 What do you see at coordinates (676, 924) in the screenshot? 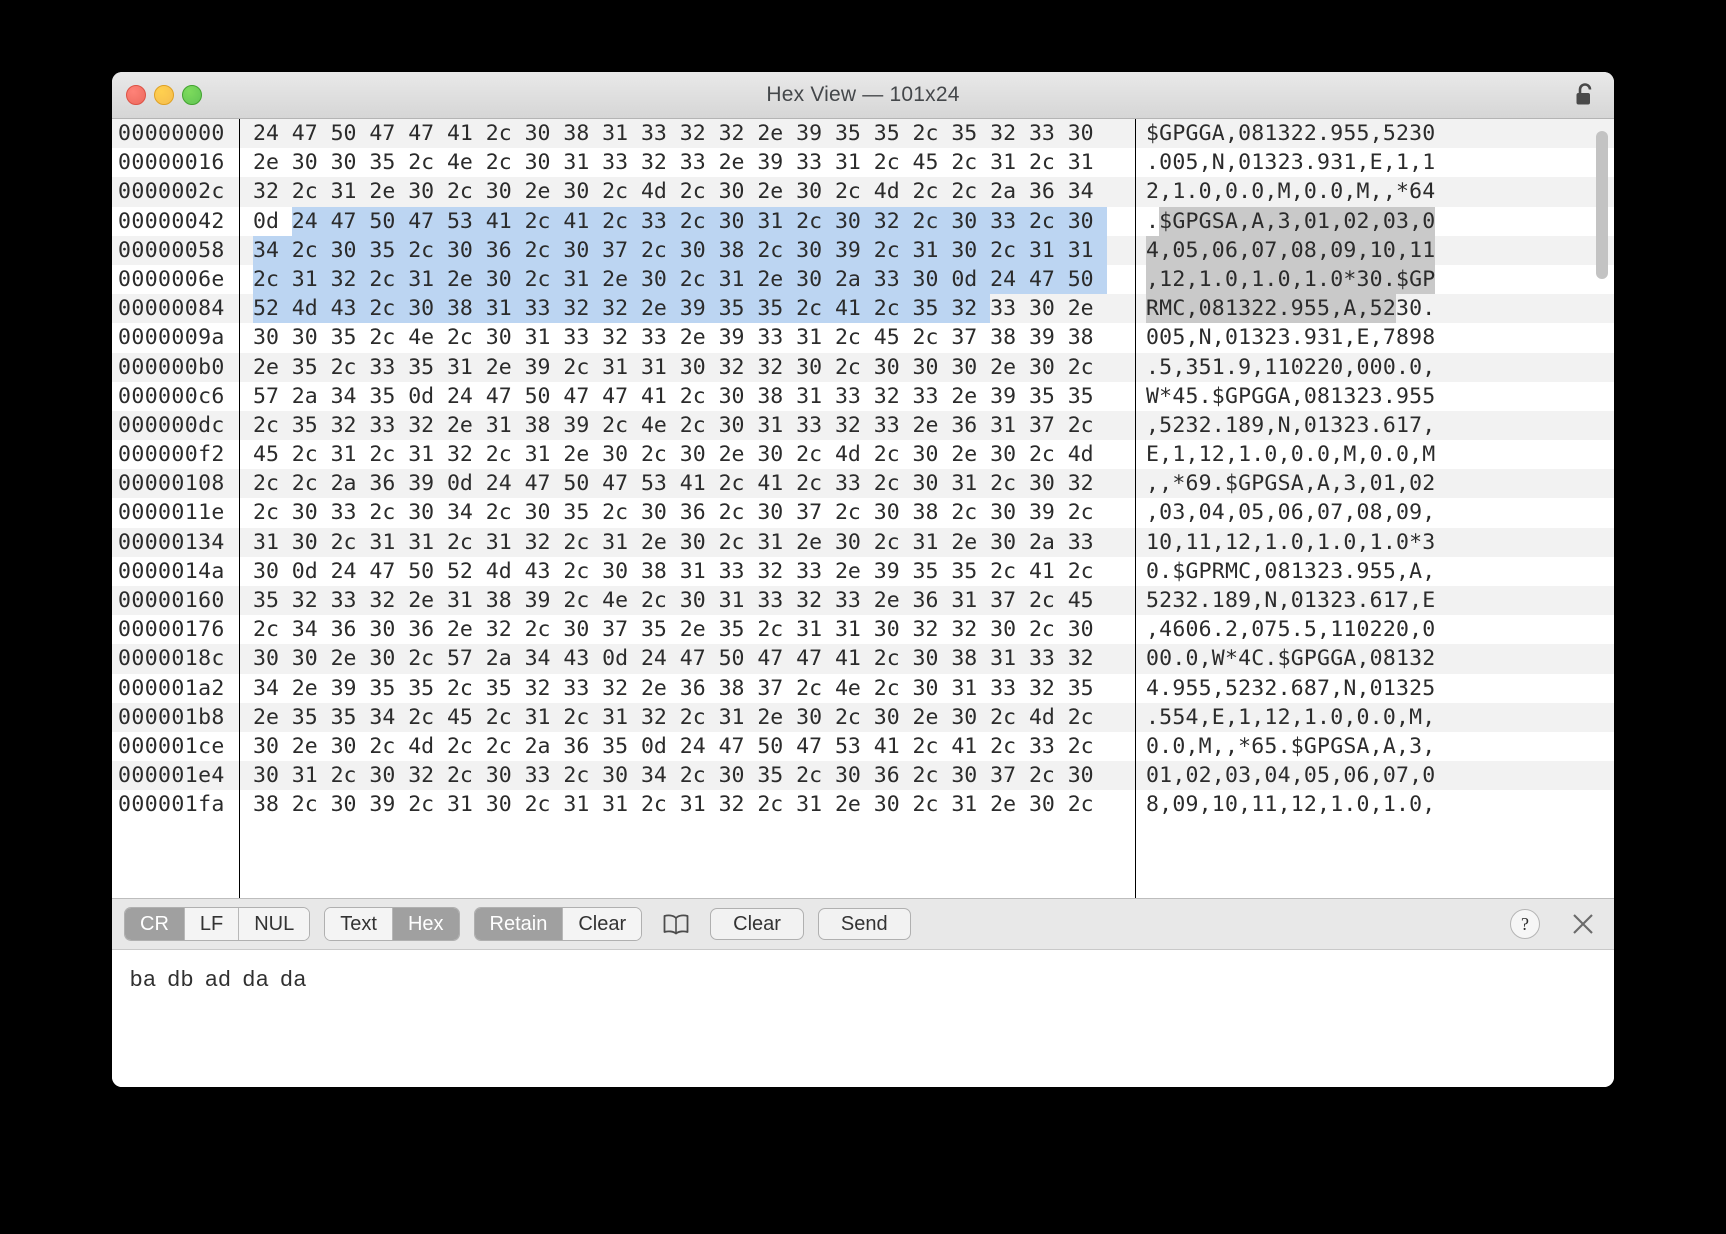
I see `bookmark-button` at bounding box center [676, 924].